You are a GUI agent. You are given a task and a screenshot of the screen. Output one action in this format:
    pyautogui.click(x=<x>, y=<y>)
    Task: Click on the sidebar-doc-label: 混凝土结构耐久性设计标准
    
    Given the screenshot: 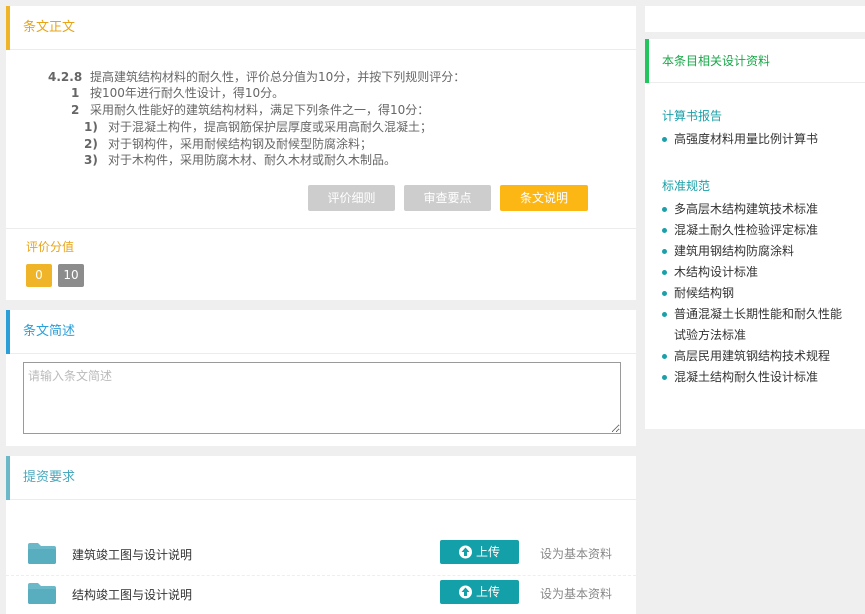 What is the action you would take?
    pyautogui.click(x=746, y=377)
    